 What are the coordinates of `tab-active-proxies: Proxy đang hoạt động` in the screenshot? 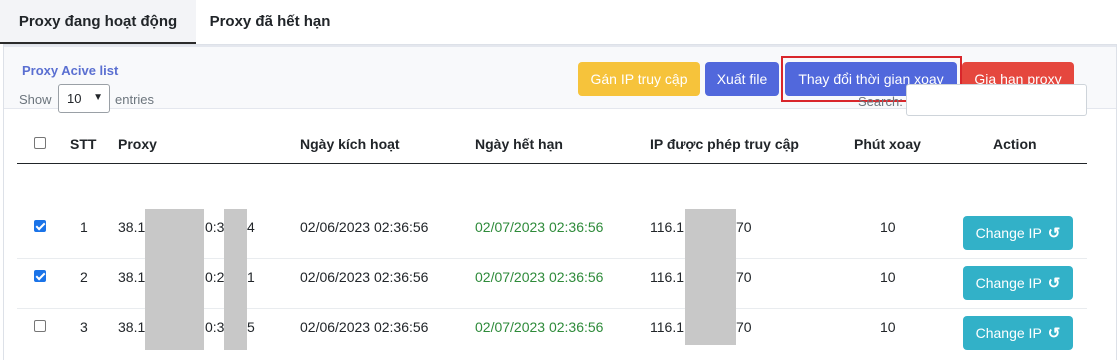 It's located at (98, 22).